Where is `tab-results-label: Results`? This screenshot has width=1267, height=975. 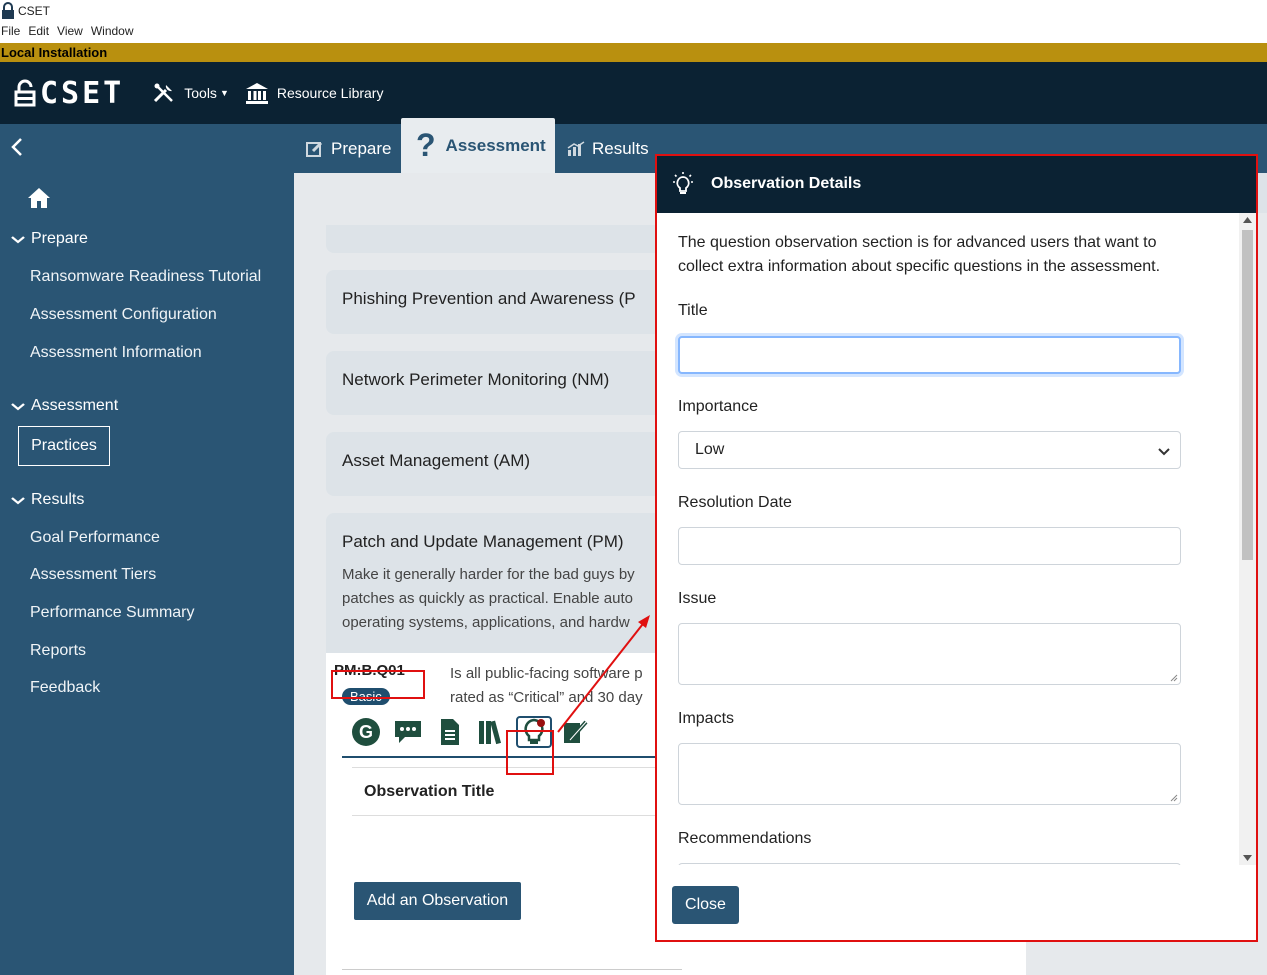
tab-results-label: Results is located at coordinates (620, 148).